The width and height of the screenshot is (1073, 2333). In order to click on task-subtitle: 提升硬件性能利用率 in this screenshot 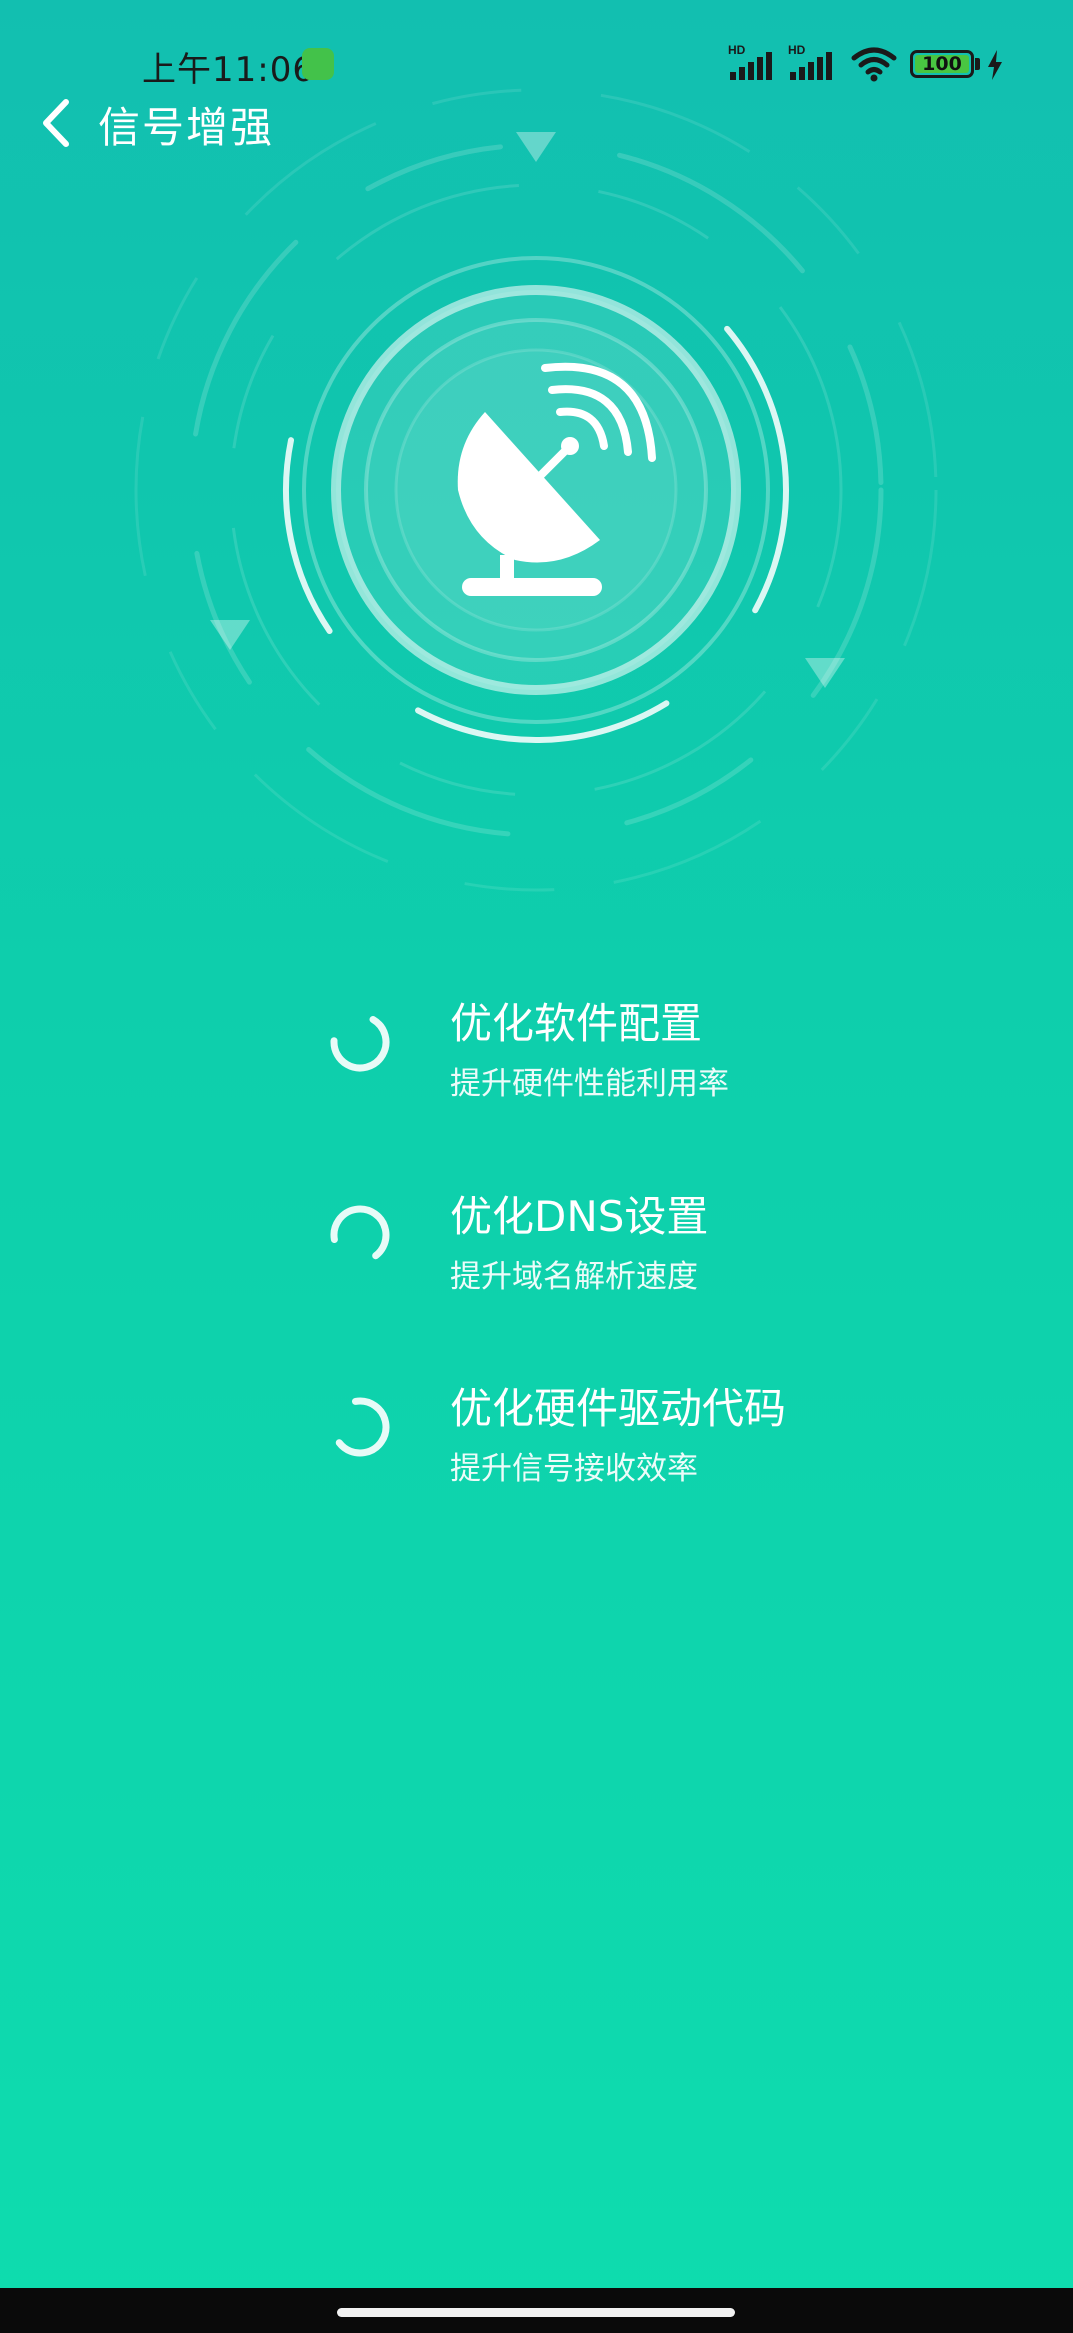, I will do `click(589, 1084)`.